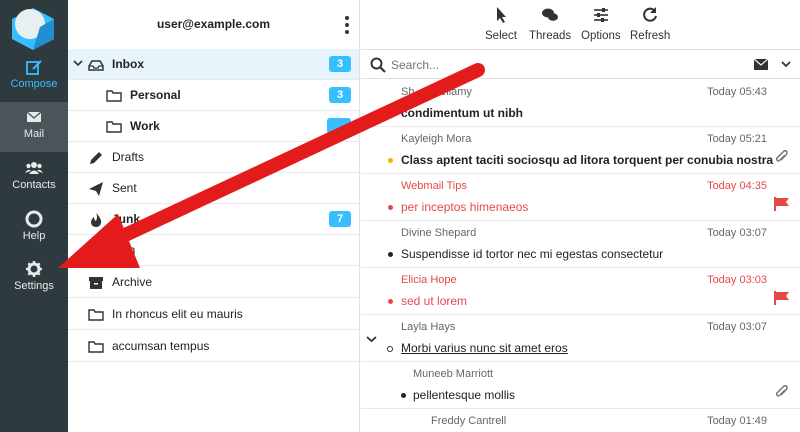 The image size is (800, 432). Describe the element at coordinates (601, 36) in the screenshot. I see `options-button-label: Options` at that location.